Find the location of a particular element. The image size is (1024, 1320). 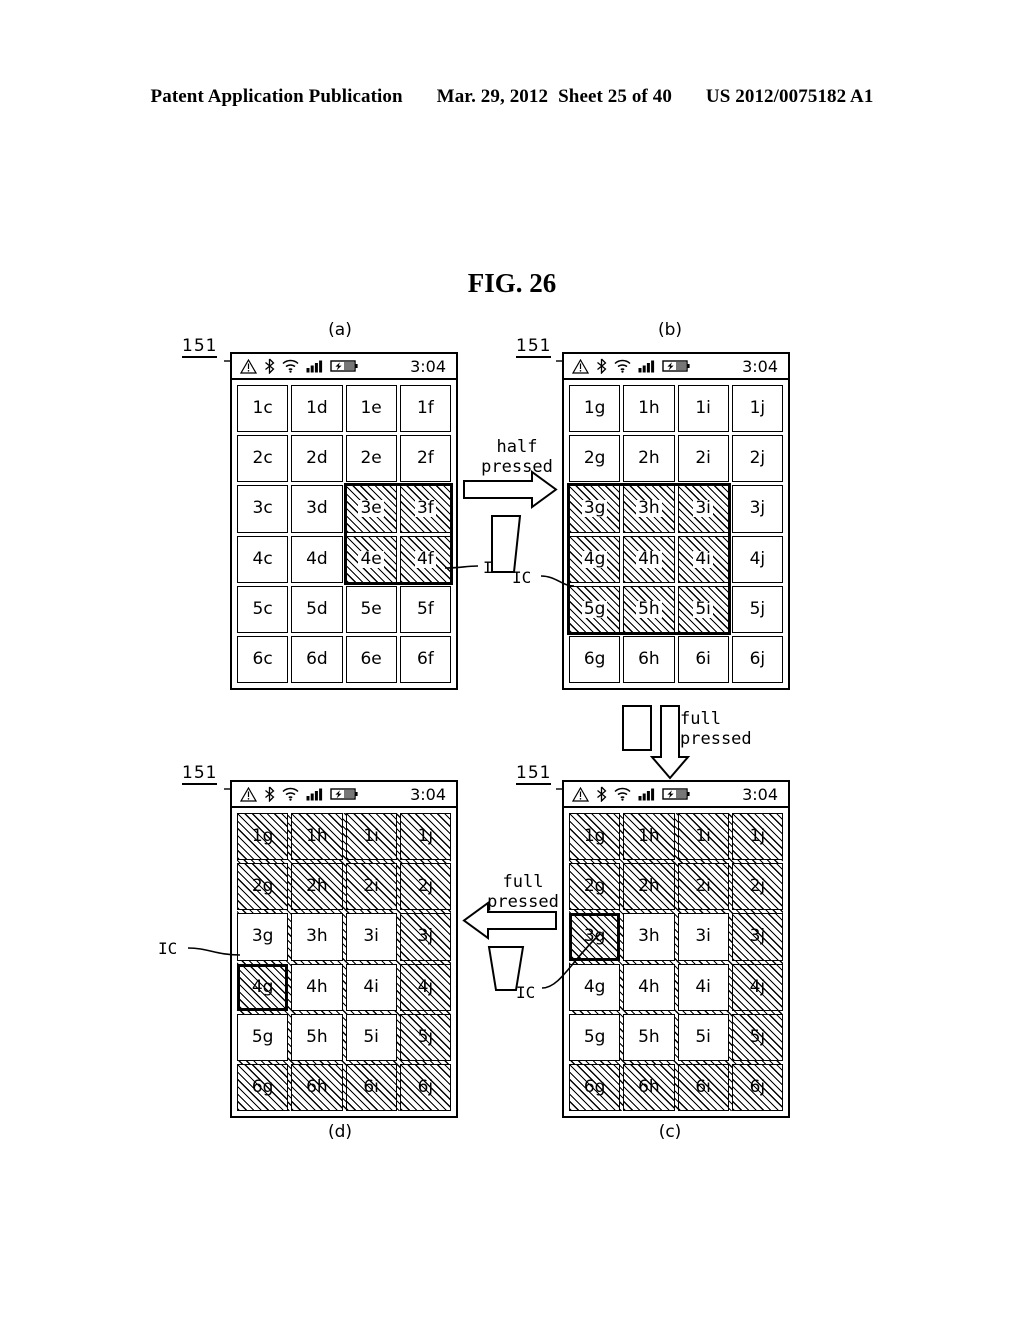

app-icon-label: 3j is located at coordinates (757, 936).